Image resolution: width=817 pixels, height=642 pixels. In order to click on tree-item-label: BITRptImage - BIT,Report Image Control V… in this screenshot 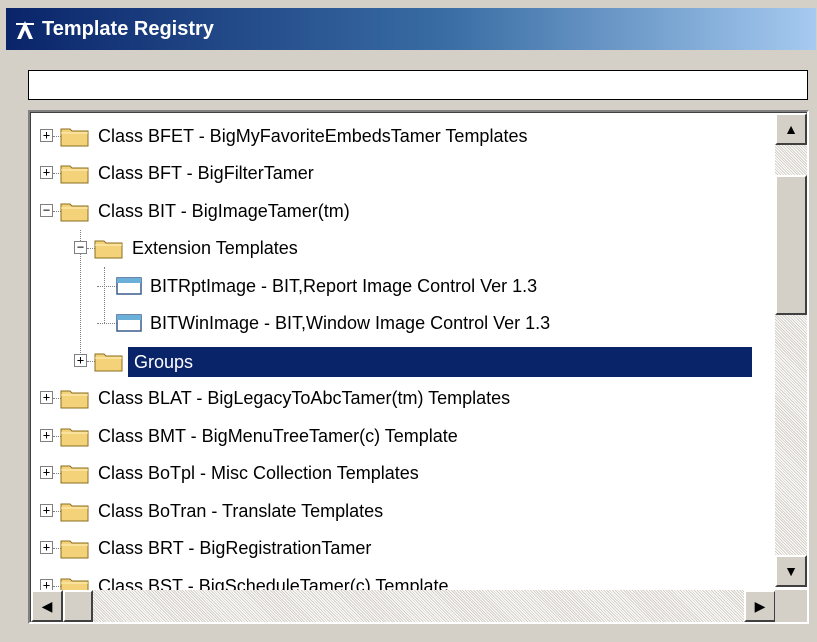, I will do `click(343, 286)`.